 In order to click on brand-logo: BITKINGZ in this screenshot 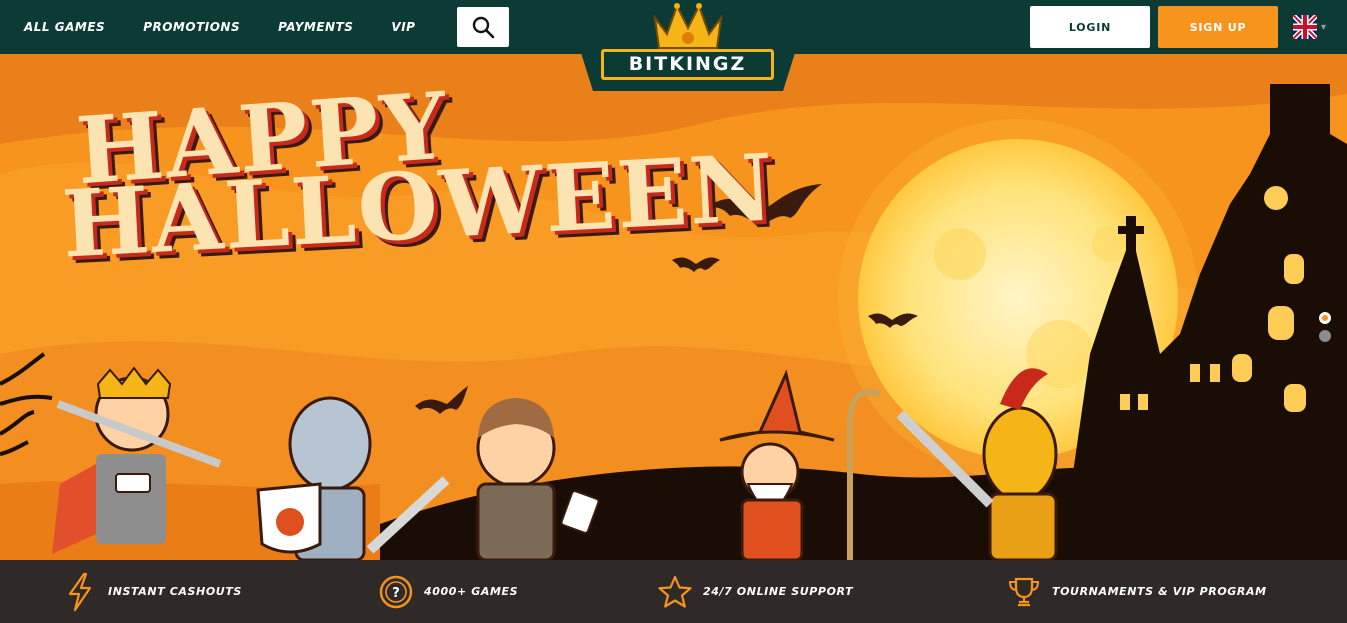, I will do `click(688, 45)`.